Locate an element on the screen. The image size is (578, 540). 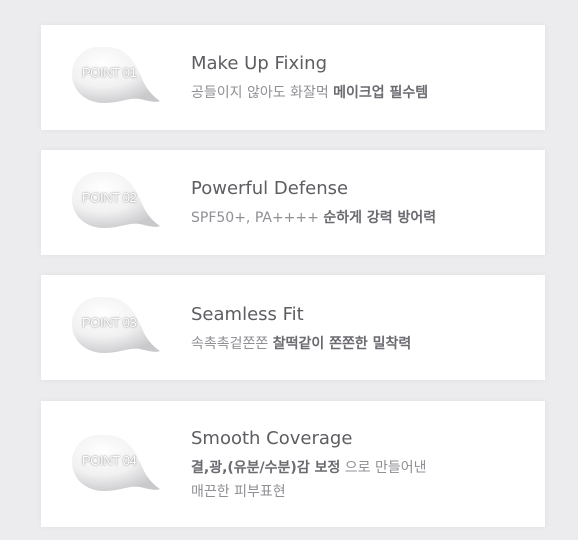
point-description: 결,광,(유분/수분)감 보정 으로 만들어낸 is located at coordinates (309, 468).